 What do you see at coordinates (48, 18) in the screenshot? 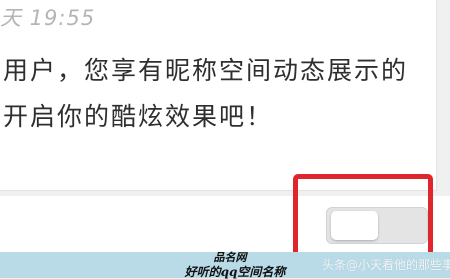
I see `message-timestamp: 天 19:55` at bounding box center [48, 18].